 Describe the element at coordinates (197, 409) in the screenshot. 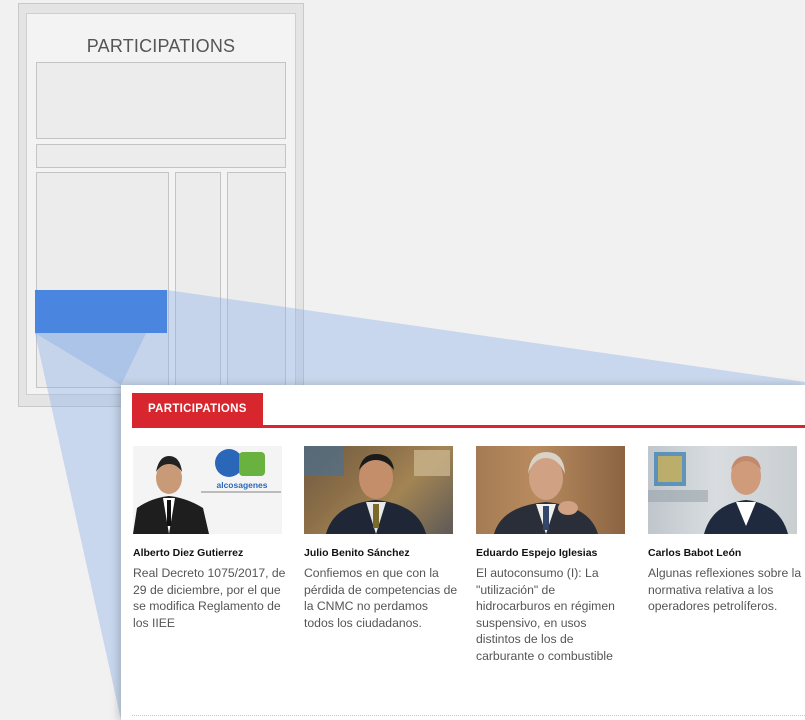

I see `participations-tab: PARTICIPATIONS` at that location.